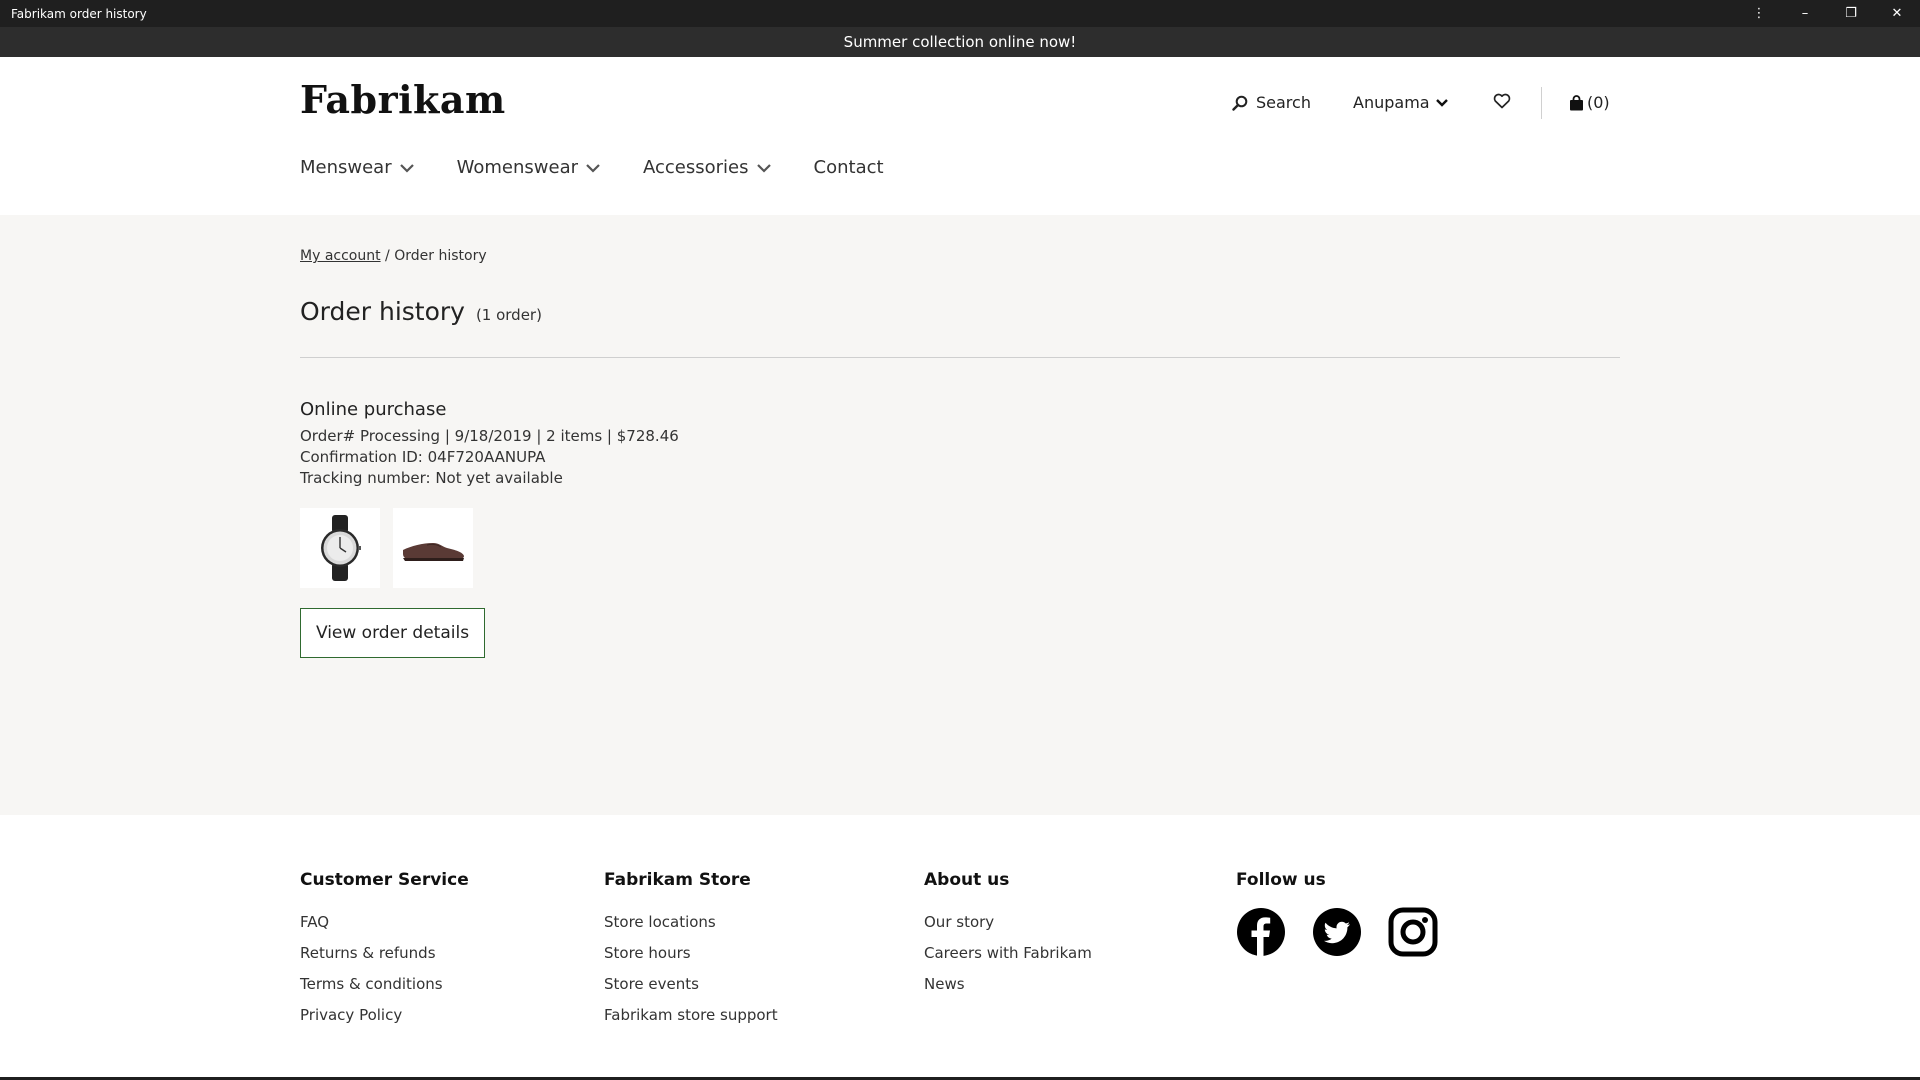 This screenshot has width=1920, height=1080. I want to click on footer-follow-us: Follow us, so click(1350, 913).